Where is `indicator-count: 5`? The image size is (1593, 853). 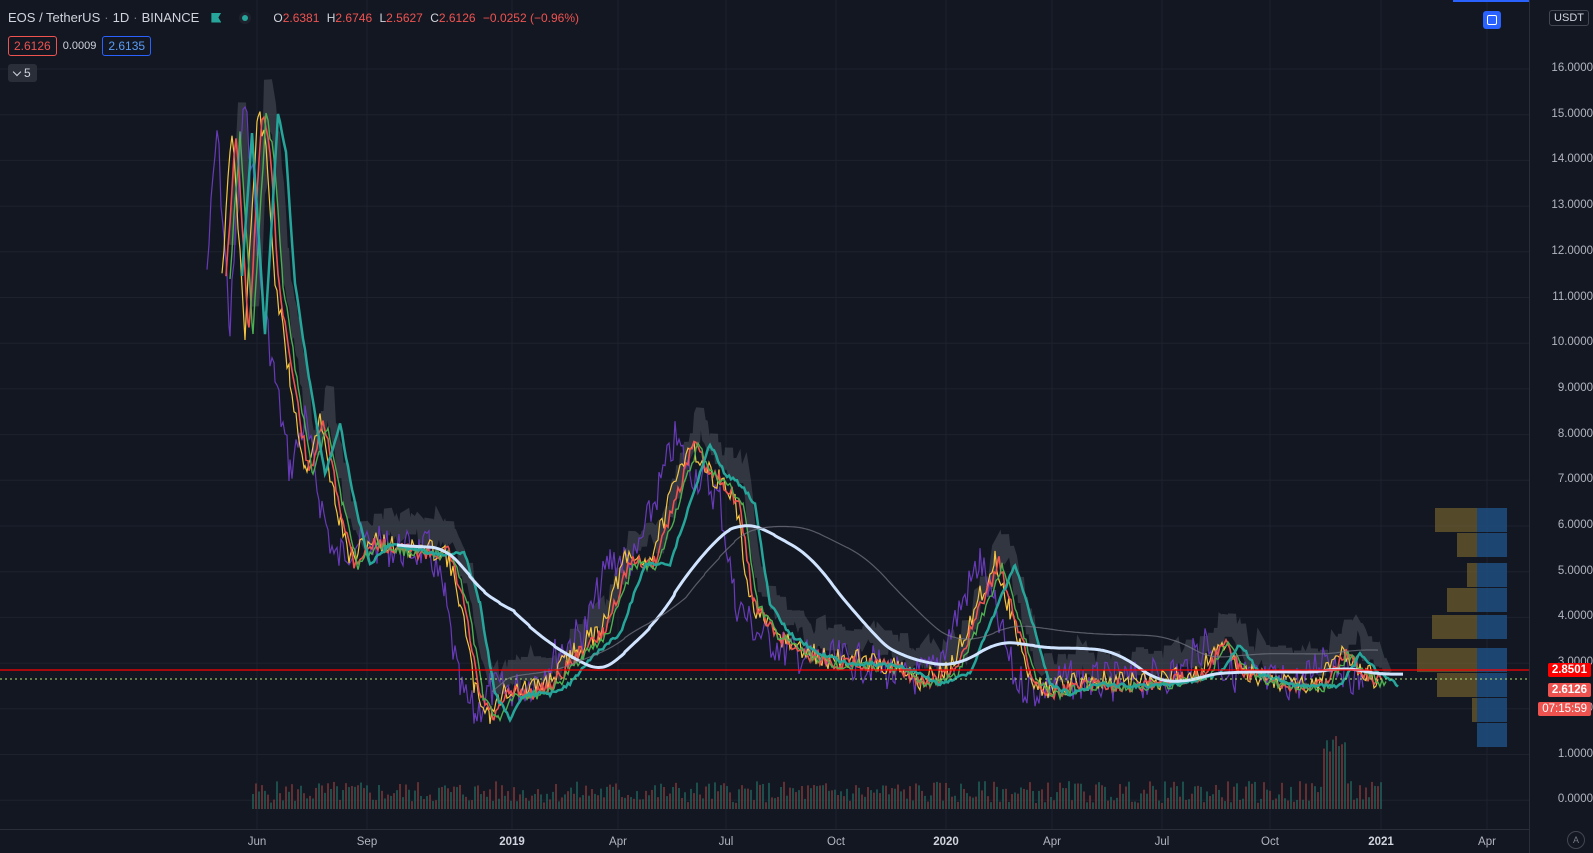
indicator-count: 5 is located at coordinates (27, 73).